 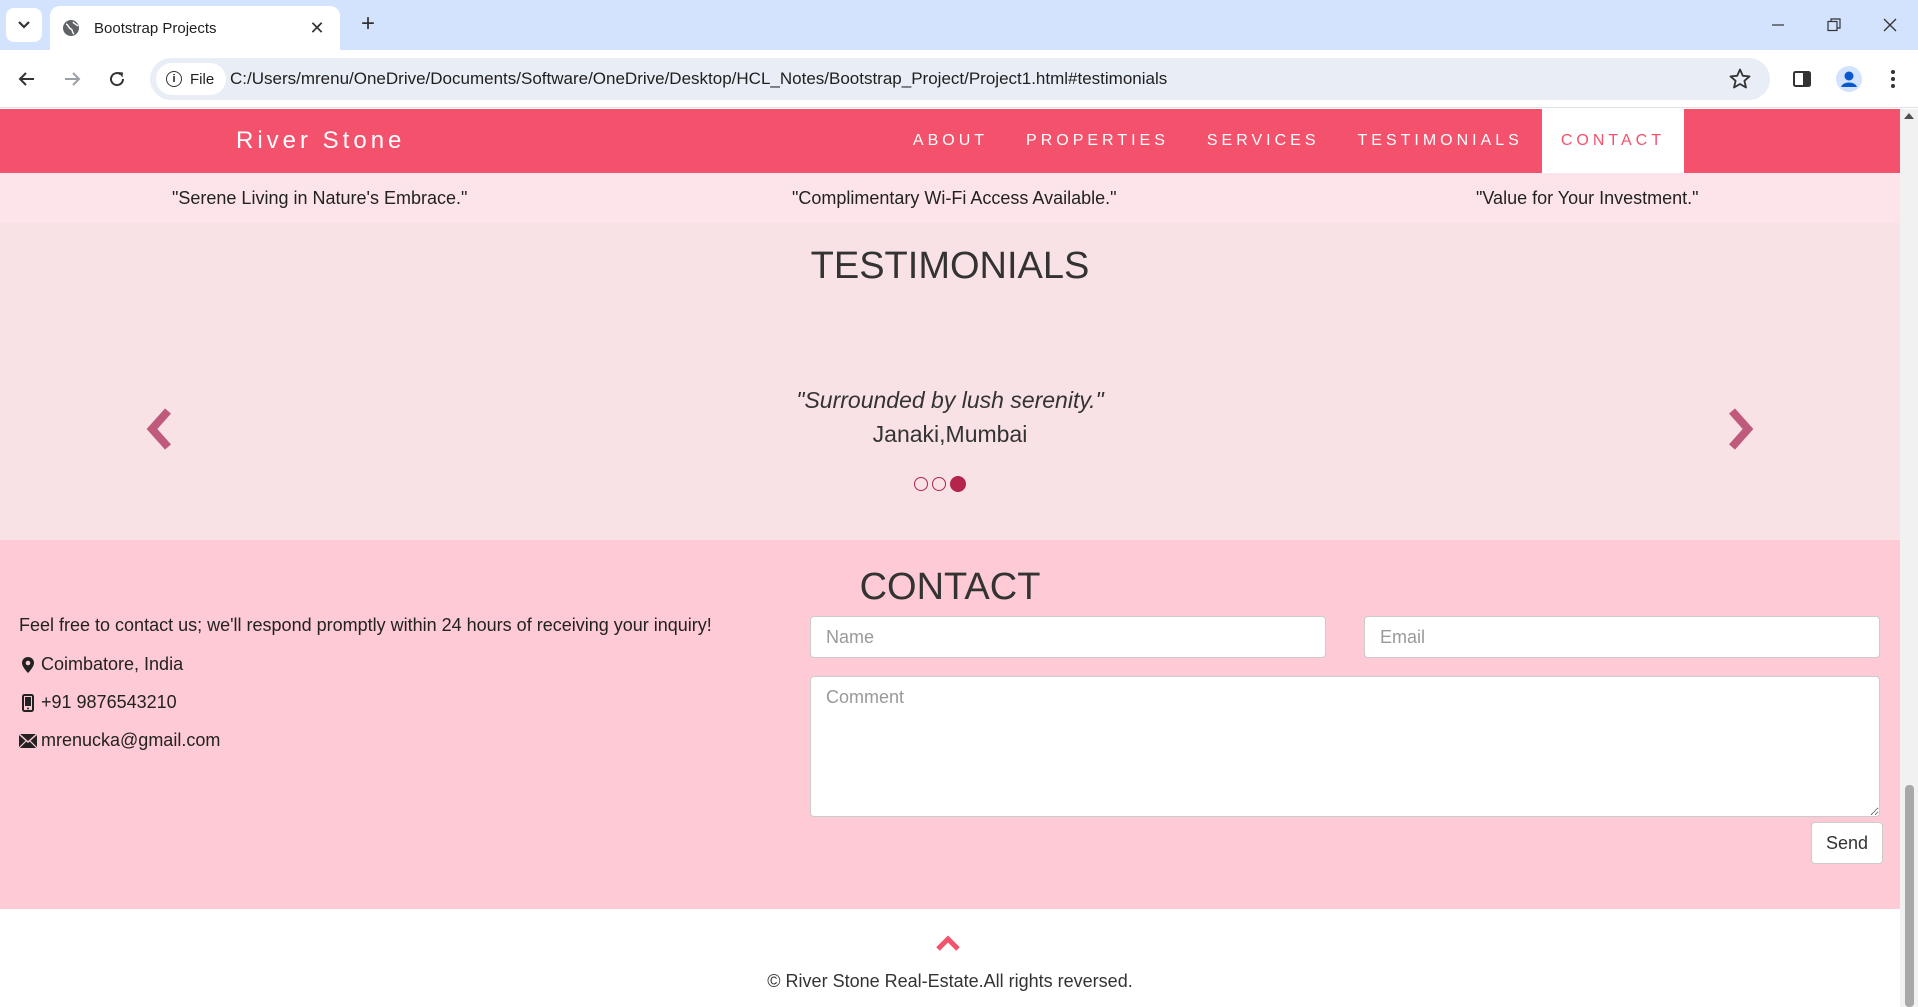 I want to click on site-info-chip: i File, so click(x=191, y=79).